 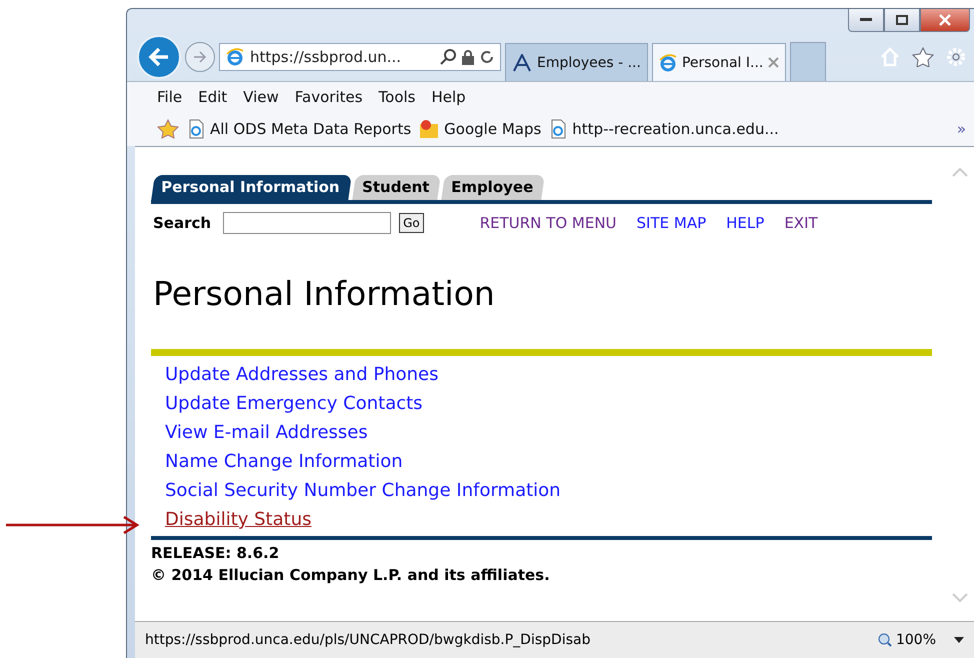 What do you see at coordinates (294, 403) in the screenshot?
I see `menu-link: Update Emergency Contacts` at bounding box center [294, 403].